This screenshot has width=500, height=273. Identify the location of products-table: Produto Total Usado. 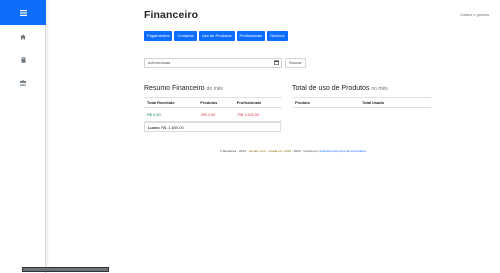
(361, 102).